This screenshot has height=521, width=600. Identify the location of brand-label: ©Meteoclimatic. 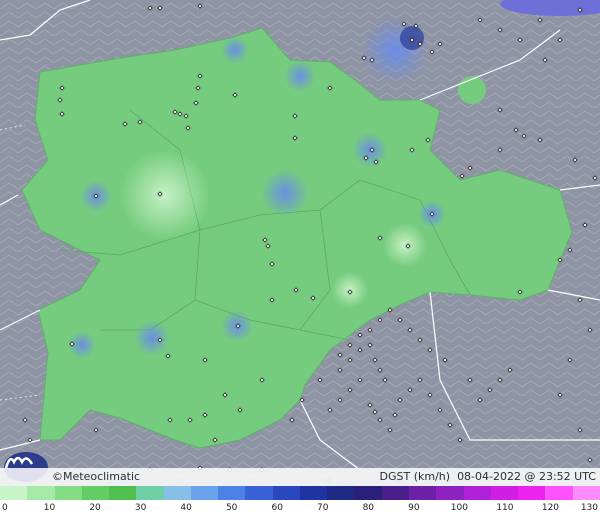
(96, 476).